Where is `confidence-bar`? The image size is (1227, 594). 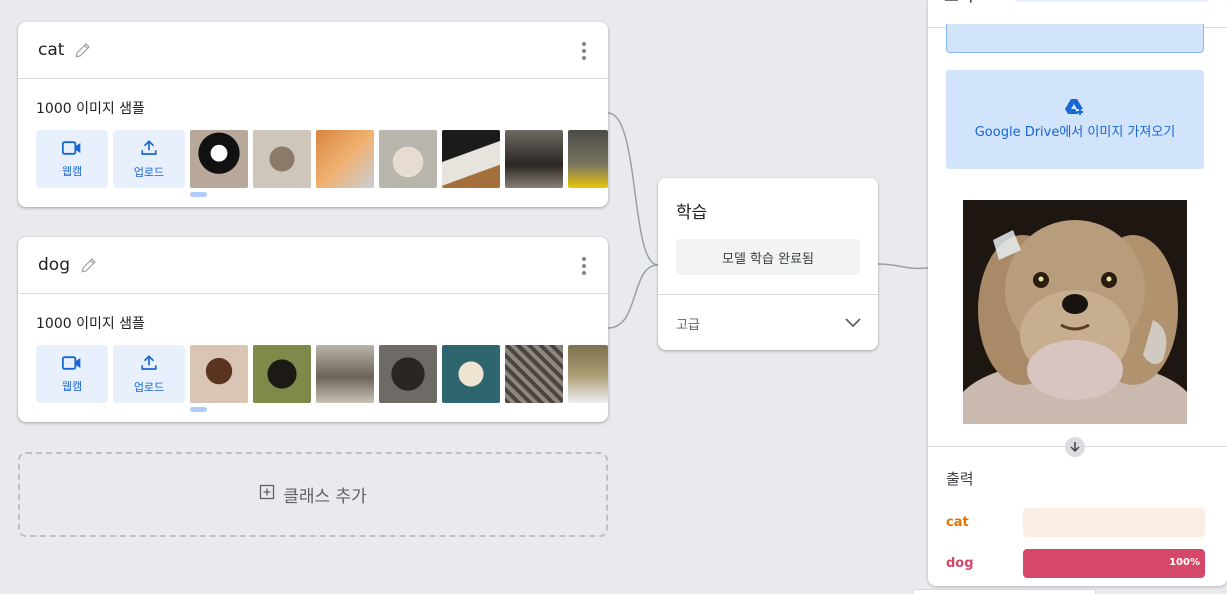 confidence-bar is located at coordinates (1114, 522).